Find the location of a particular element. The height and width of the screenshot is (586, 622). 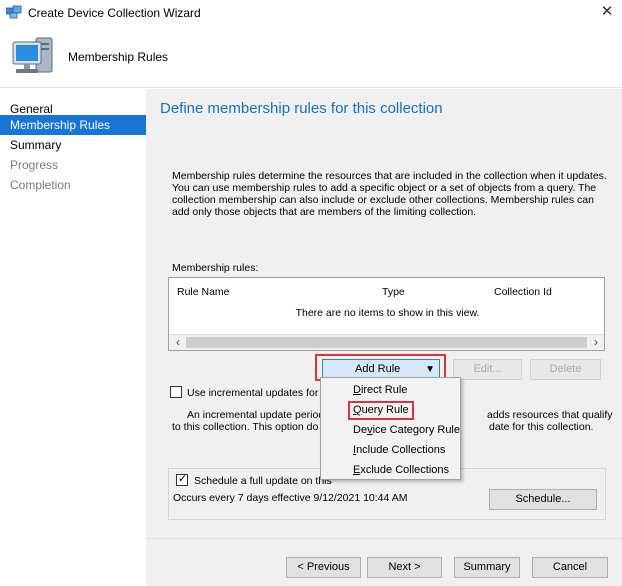

next-button: Next > is located at coordinates (404, 567).